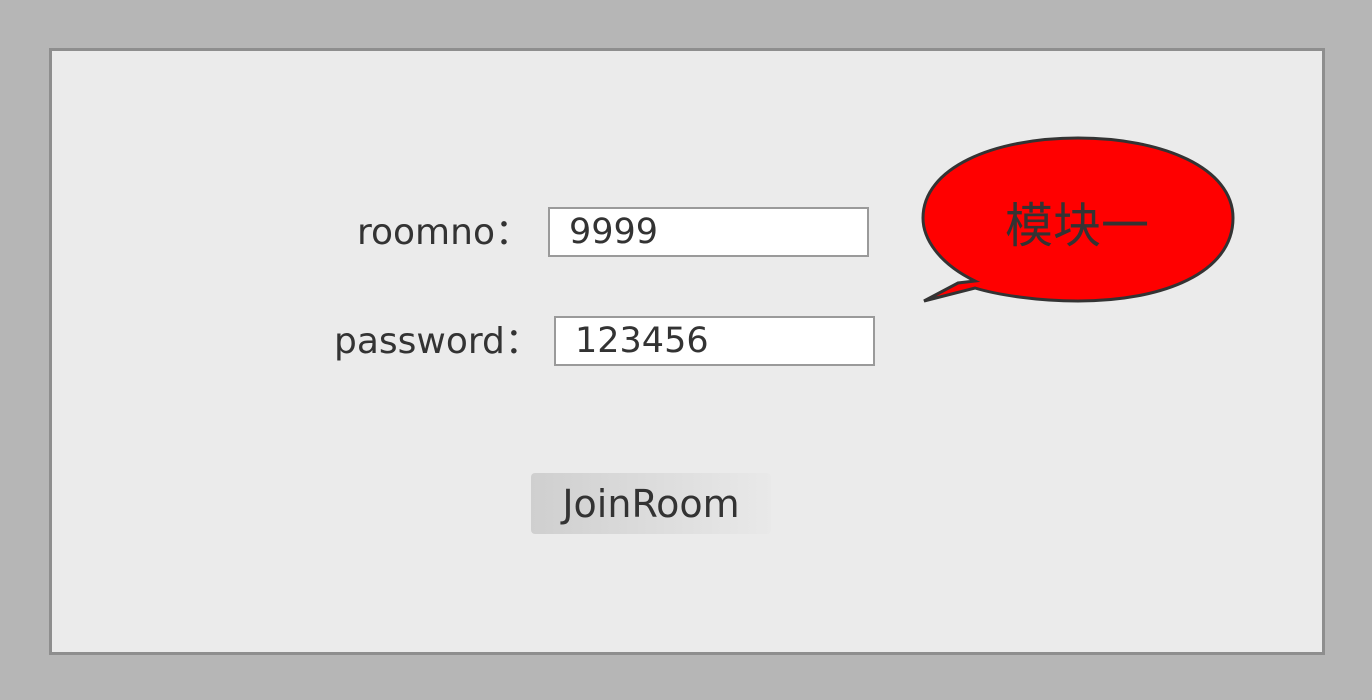 This screenshot has width=1372, height=700. Describe the element at coordinates (651, 503) in the screenshot. I see `join-room-button: JoinRoom` at that location.